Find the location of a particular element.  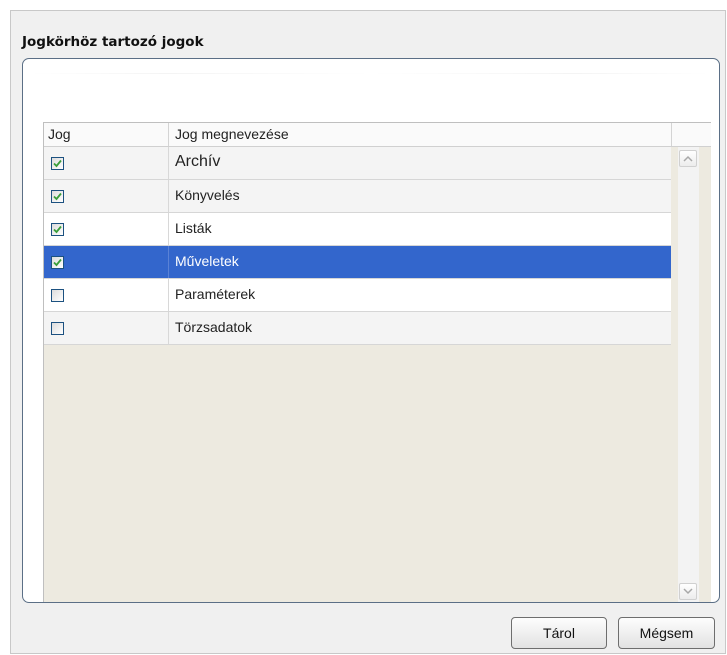

chevron-down-icon is located at coordinates (688, 591).